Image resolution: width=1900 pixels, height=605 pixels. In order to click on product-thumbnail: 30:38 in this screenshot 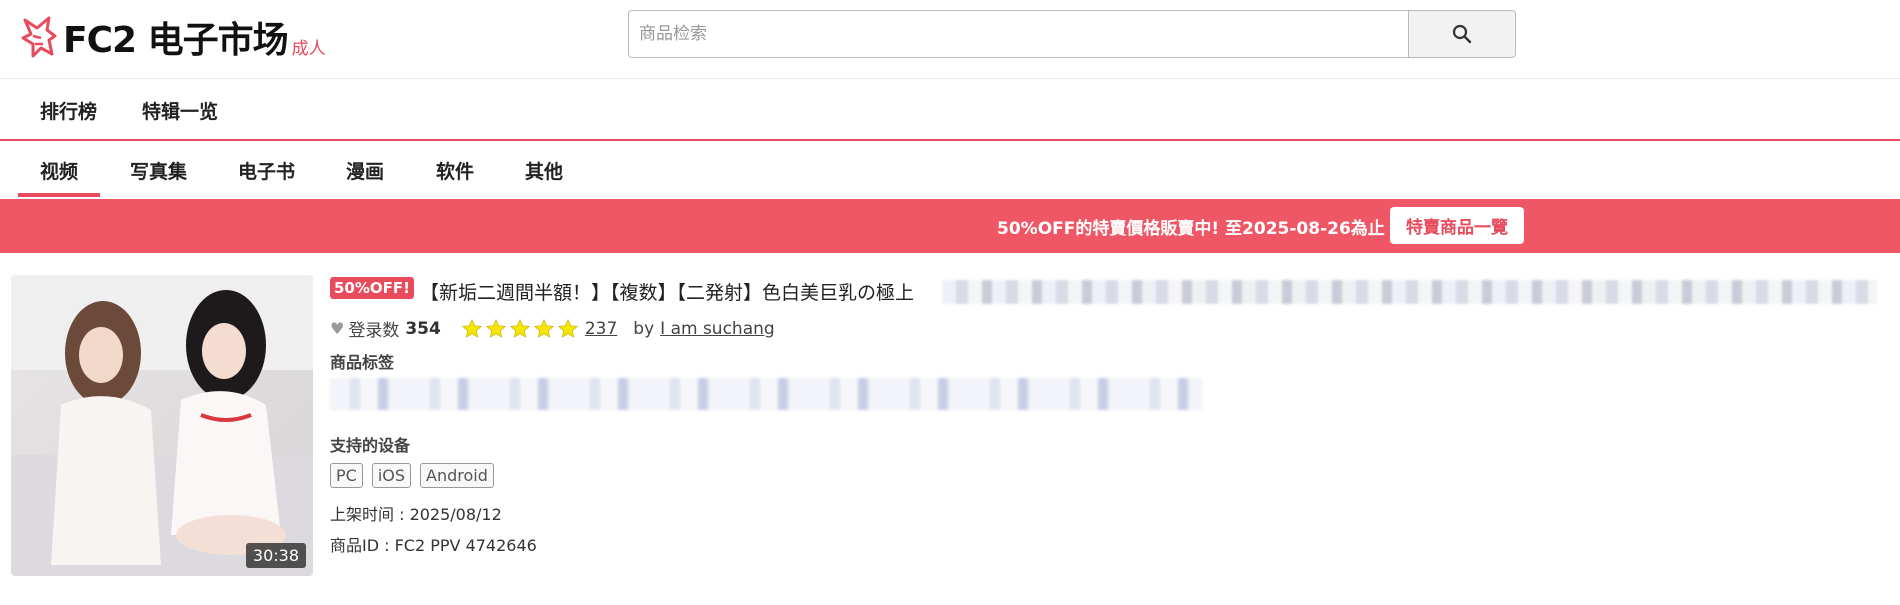, I will do `click(162, 425)`.